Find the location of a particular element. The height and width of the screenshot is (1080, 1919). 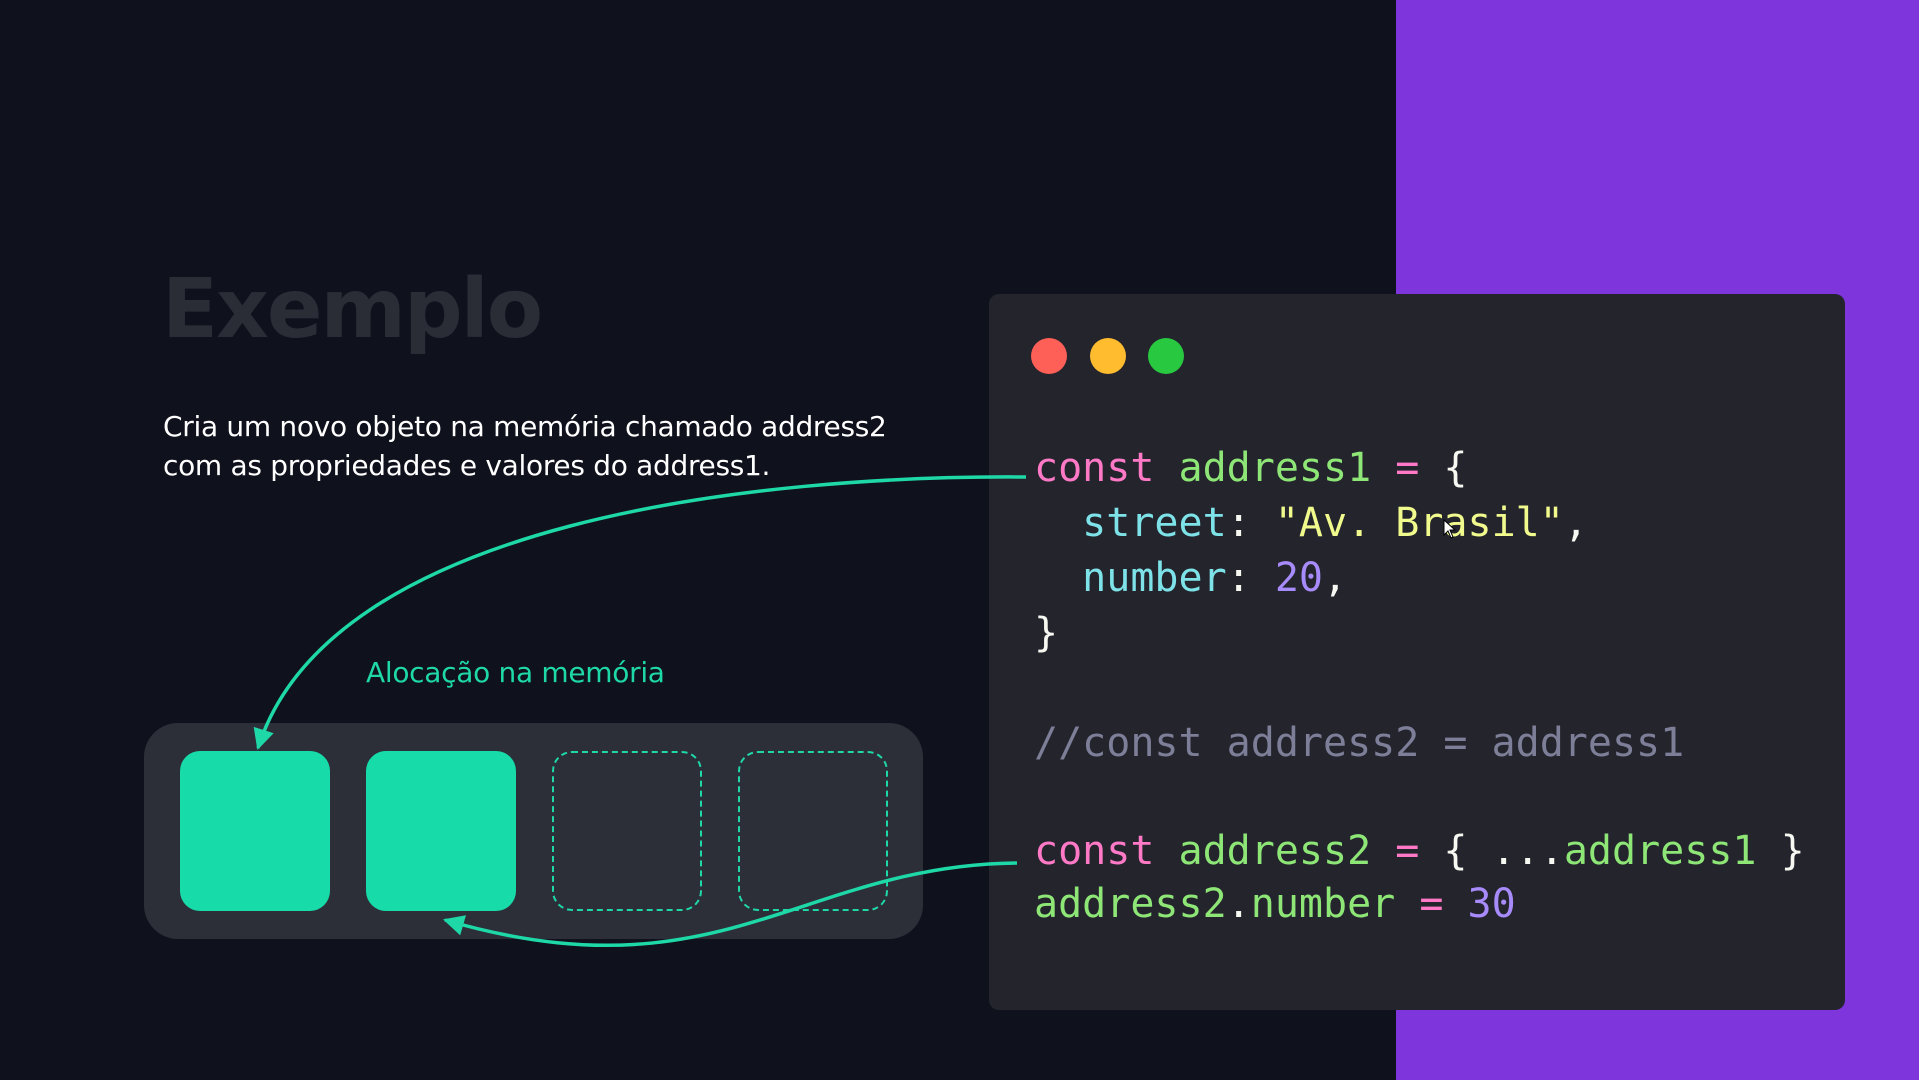

code-token: 30 is located at coordinates (1491, 904).